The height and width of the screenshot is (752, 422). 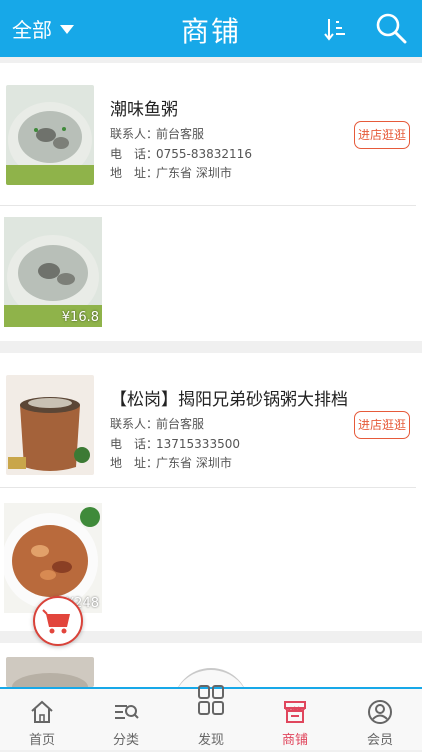 I want to click on tab-category: 分类, so click(x=126, y=720).